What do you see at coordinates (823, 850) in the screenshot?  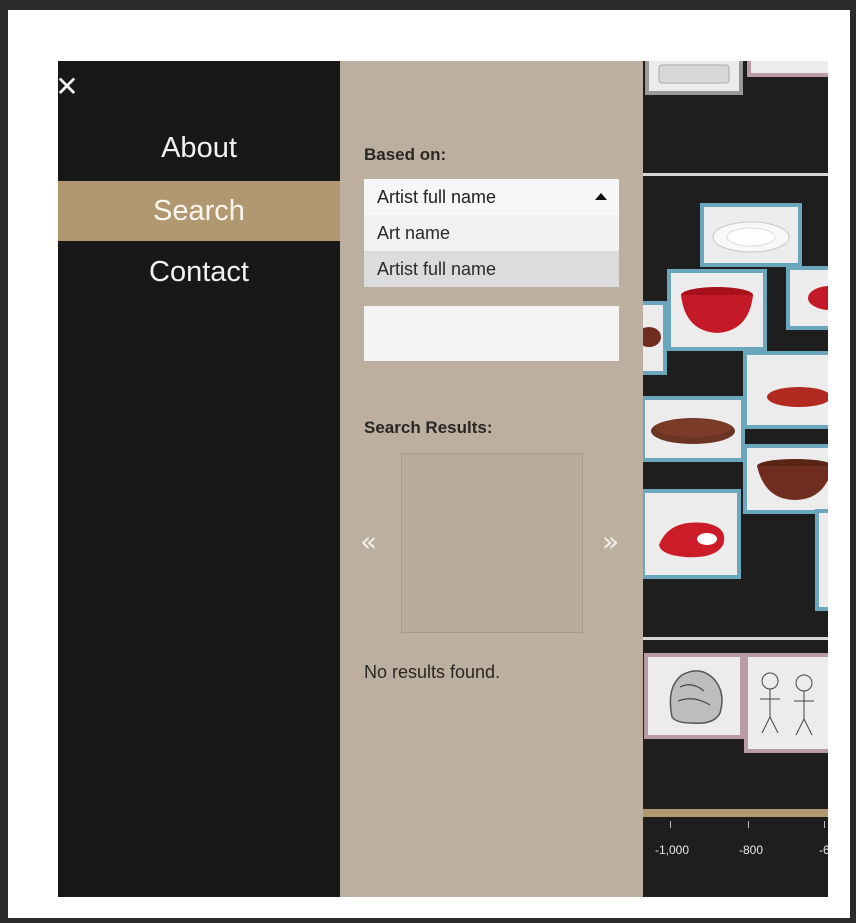 I see `axis-tick-label: -6` at bounding box center [823, 850].